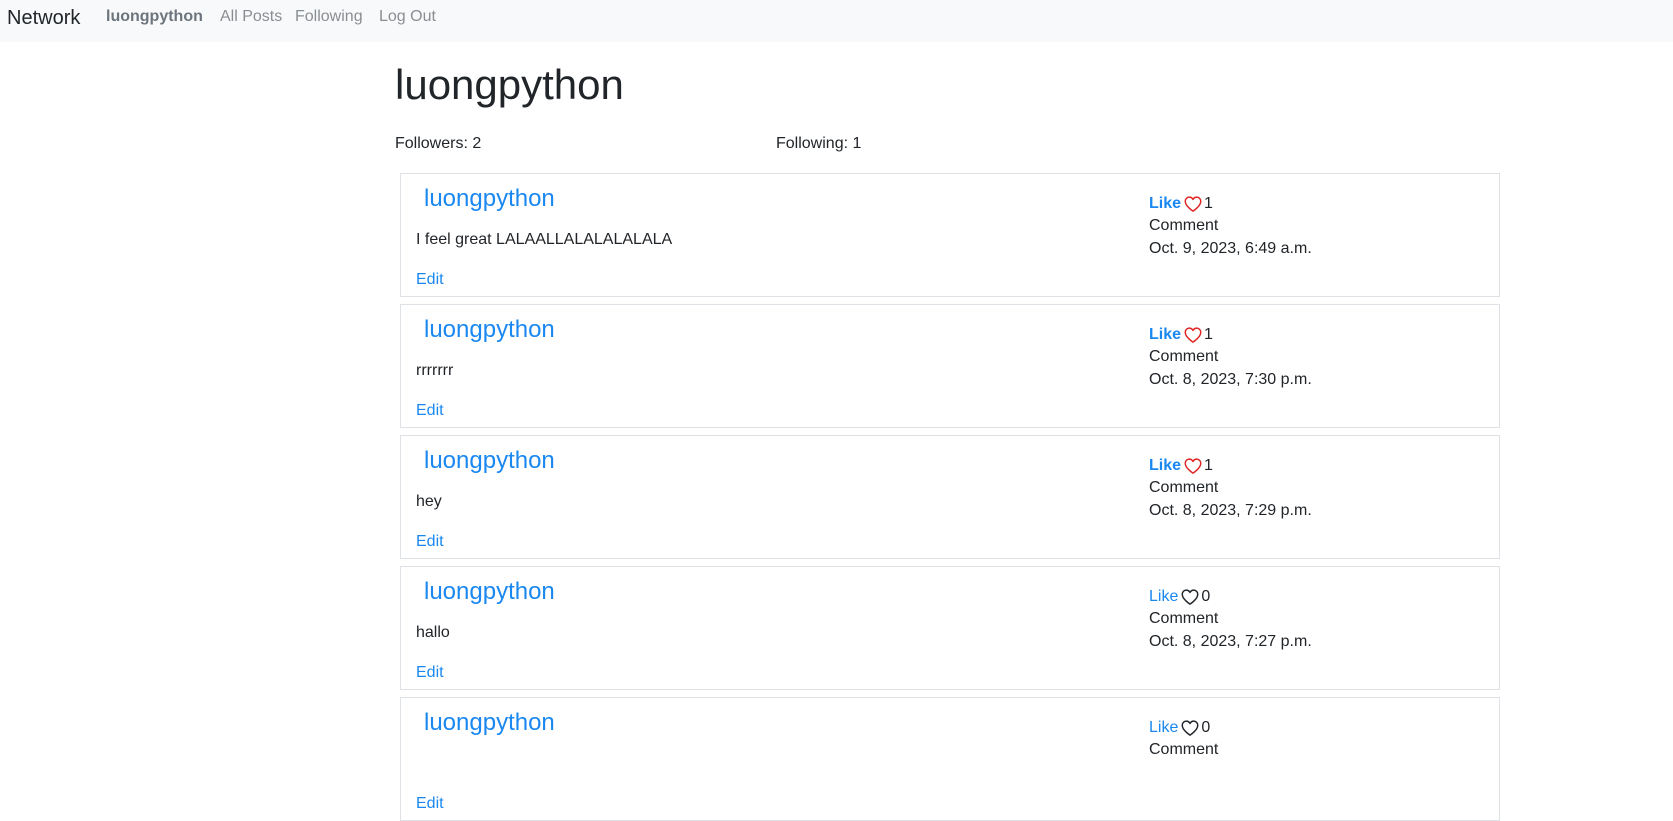  What do you see at coordinates (251, 17) in the screenshot?
I see `nav-all-posts-link: All Posts` at bounding box center [251, 17].